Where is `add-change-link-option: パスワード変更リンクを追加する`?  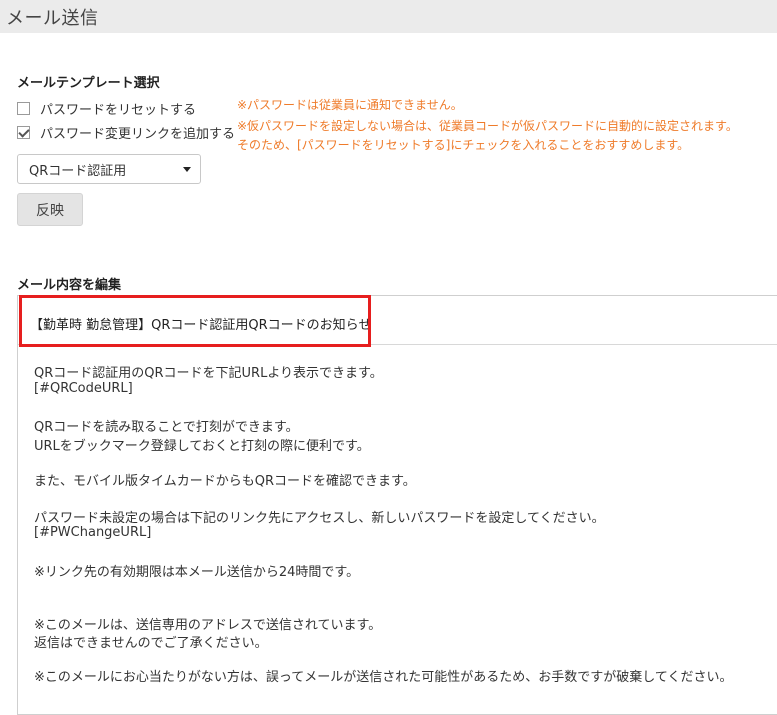
add-change-link-option: パスワード変更リンクを追加する is located at coordinates (126, 132).